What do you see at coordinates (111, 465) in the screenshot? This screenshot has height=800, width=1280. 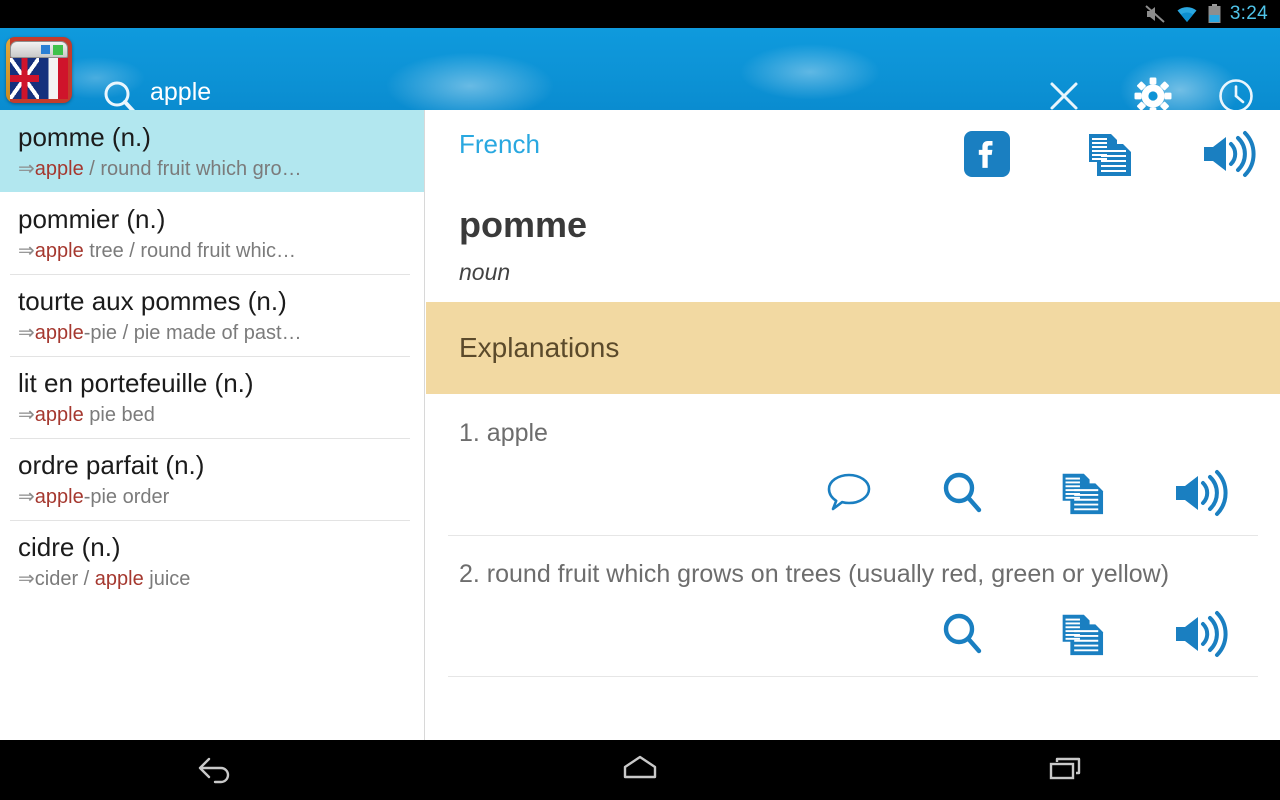 I see `result-term: ordre parfait (n.)` at bounding box center [111, 465].